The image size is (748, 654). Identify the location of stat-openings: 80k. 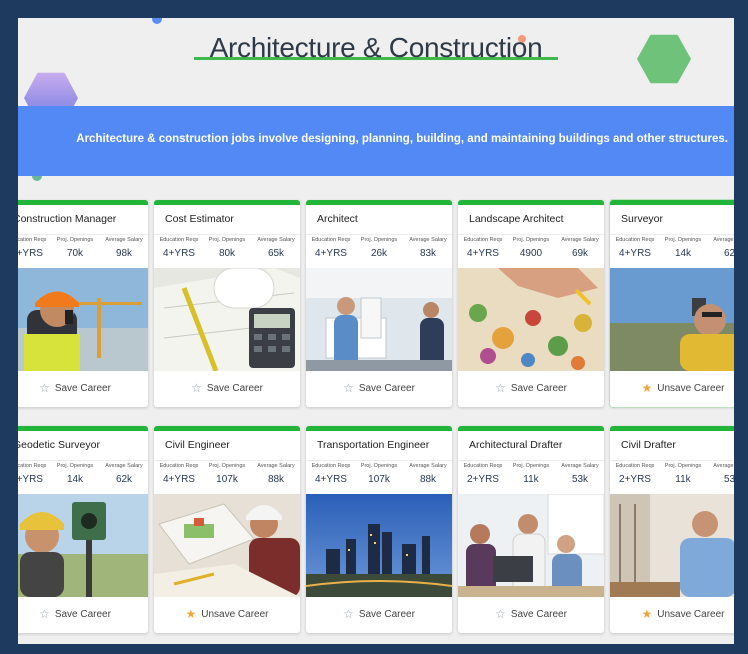
(227, 253).